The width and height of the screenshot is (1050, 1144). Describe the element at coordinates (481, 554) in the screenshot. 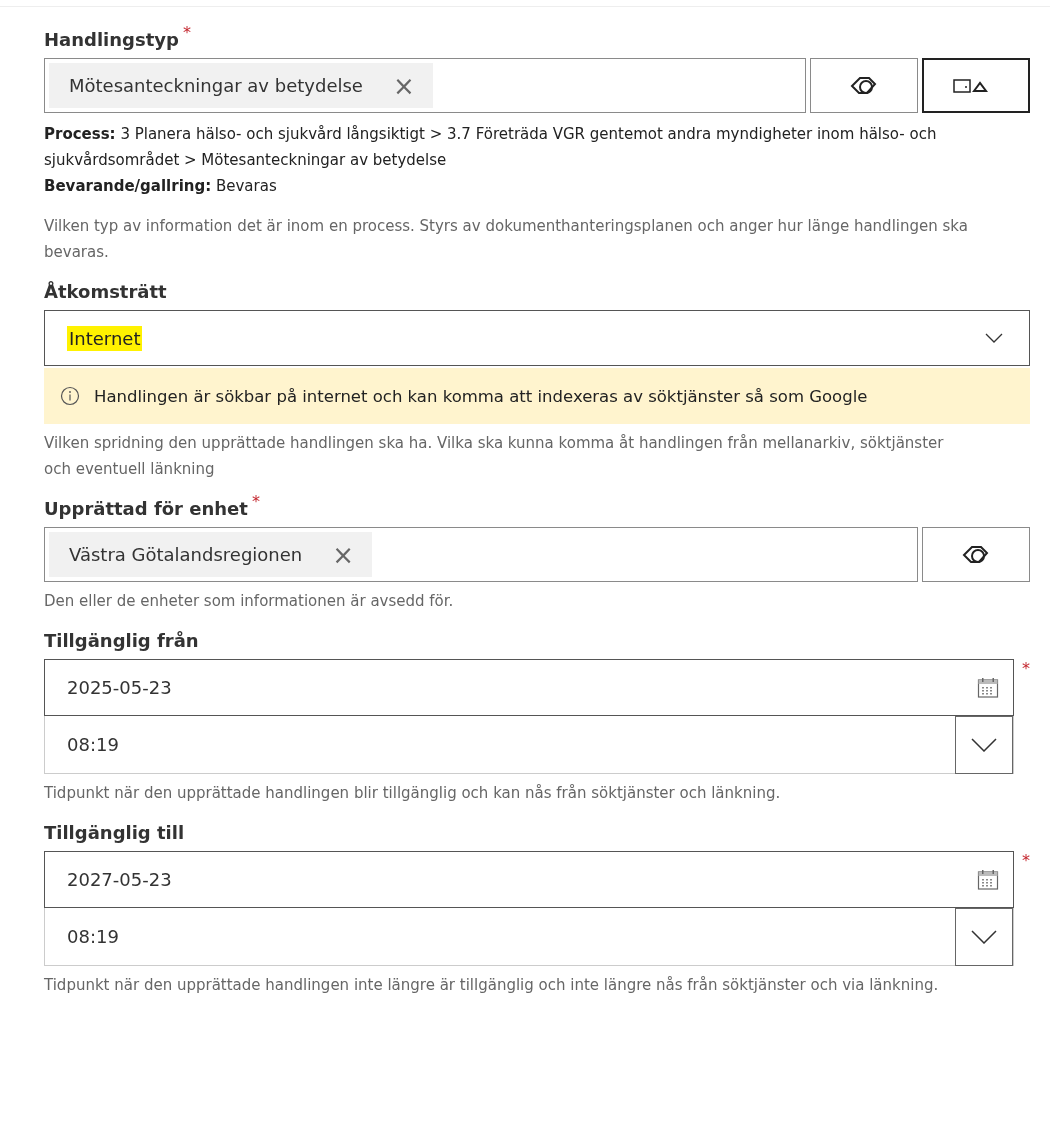

I see `taxonomy-field: Västra Götalandsregionen ×` at that location.